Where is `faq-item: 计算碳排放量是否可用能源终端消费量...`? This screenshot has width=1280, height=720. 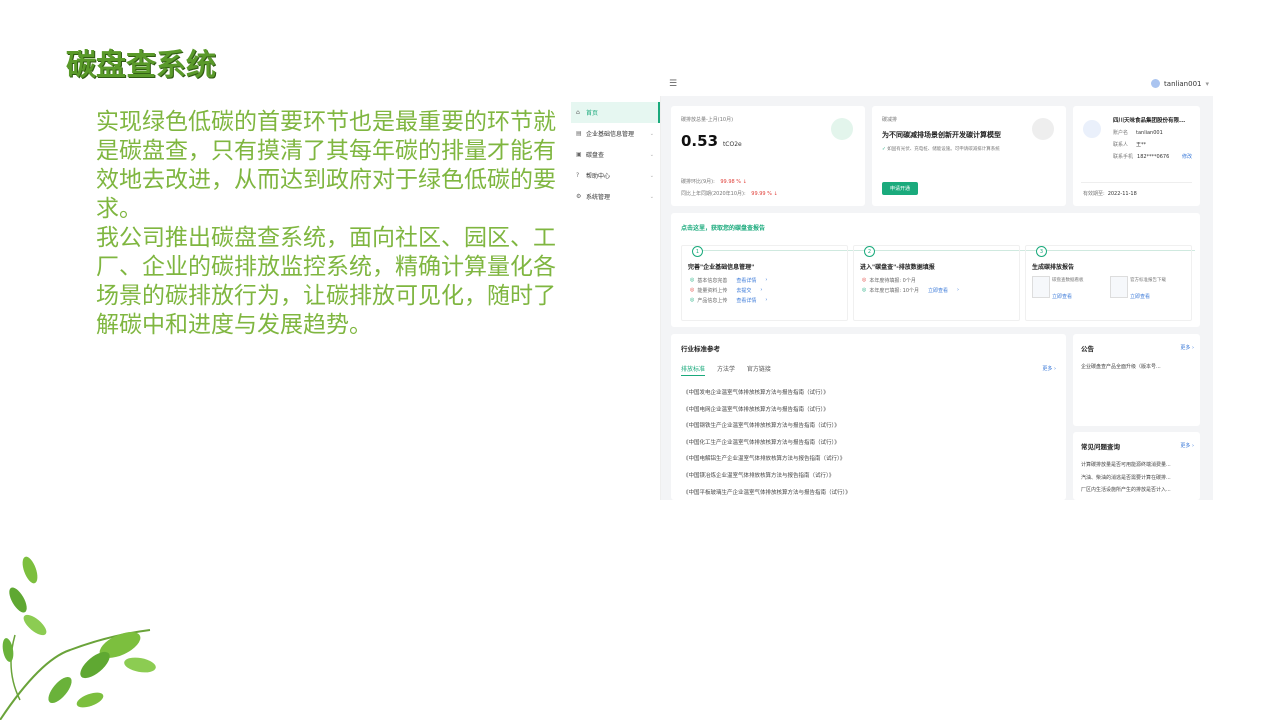 faq-item: 计算碳排放量是否可用能源终端消费量... is located at coordinates (1126, 465).